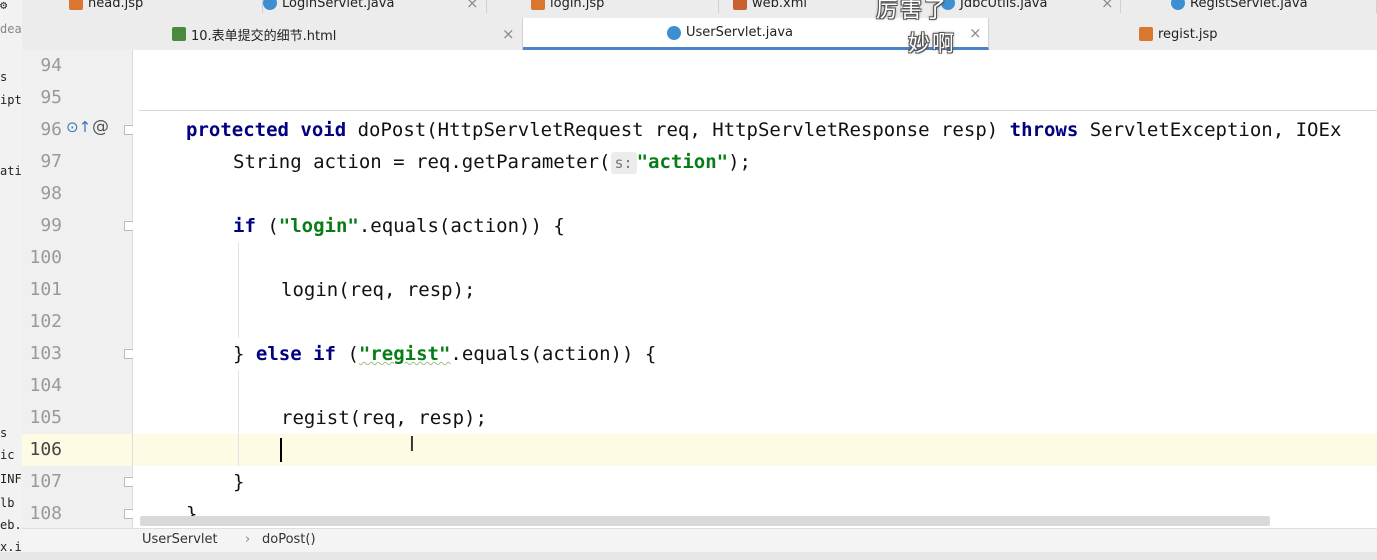 The image size is (1377, 560). What do you see at coordinates (45, 257) in the screenshot?
I see `line-number: 100` at bounding box center [45, 257].